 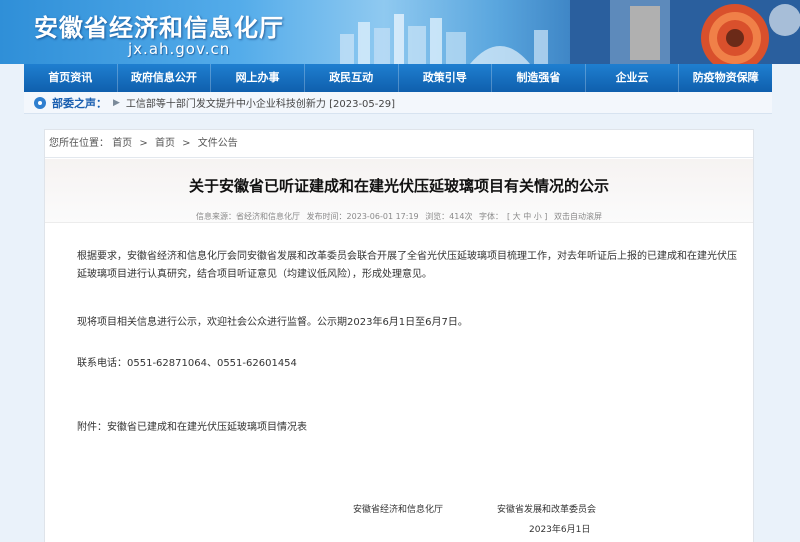 What do you see at coordinates (633, 78) in the screenshot?
I see `nav-item-enterprise-cloud: 企业云` at bounding box center [633, 78].